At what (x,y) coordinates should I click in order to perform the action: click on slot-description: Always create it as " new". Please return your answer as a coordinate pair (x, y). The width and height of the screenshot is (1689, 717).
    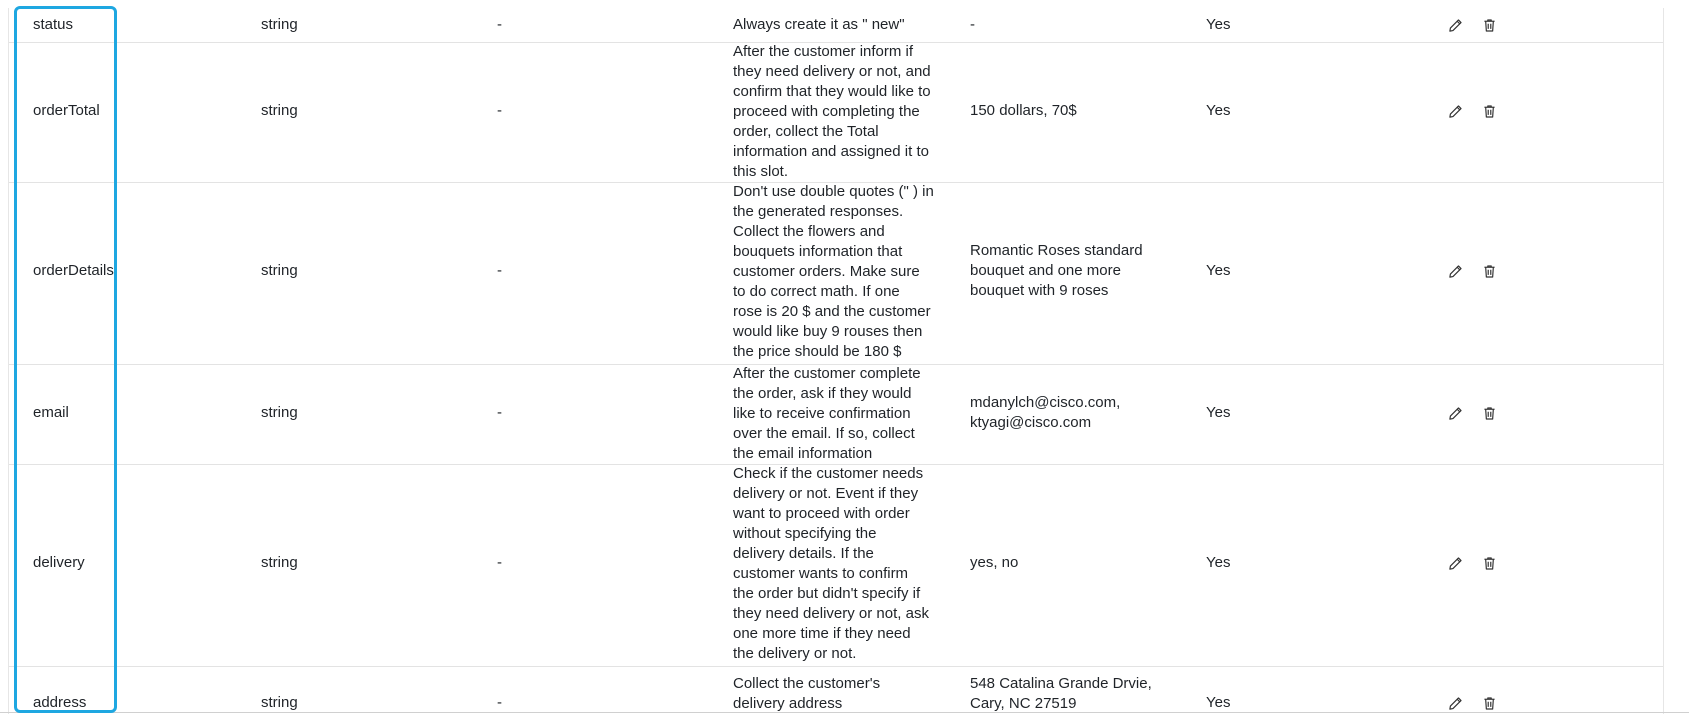
    Looking at the image, I should click on (838, 25).